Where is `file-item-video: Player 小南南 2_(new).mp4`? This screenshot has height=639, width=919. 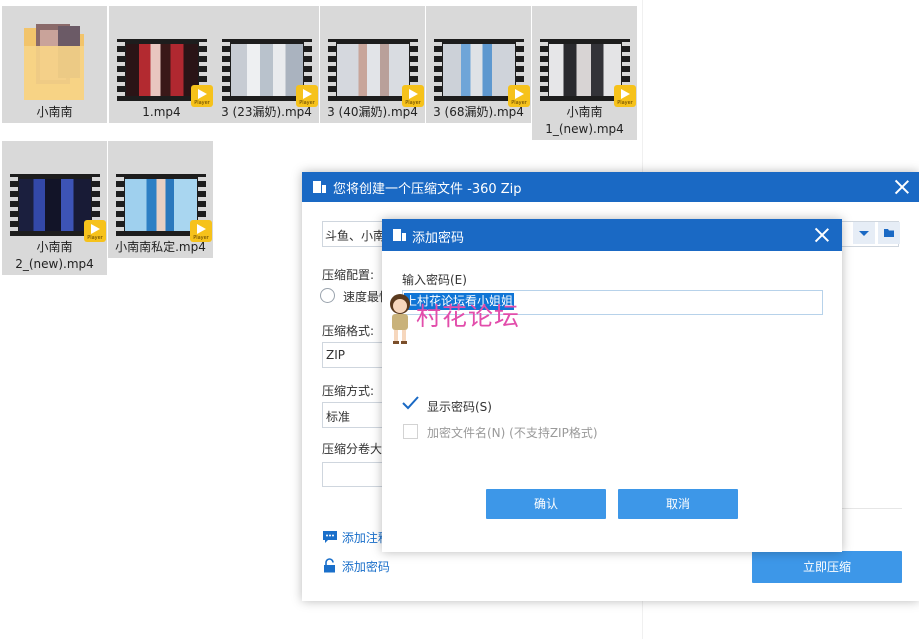 file-item-video: Player 小南南 2_(new).mp4 is located at coordinates (54, 208).